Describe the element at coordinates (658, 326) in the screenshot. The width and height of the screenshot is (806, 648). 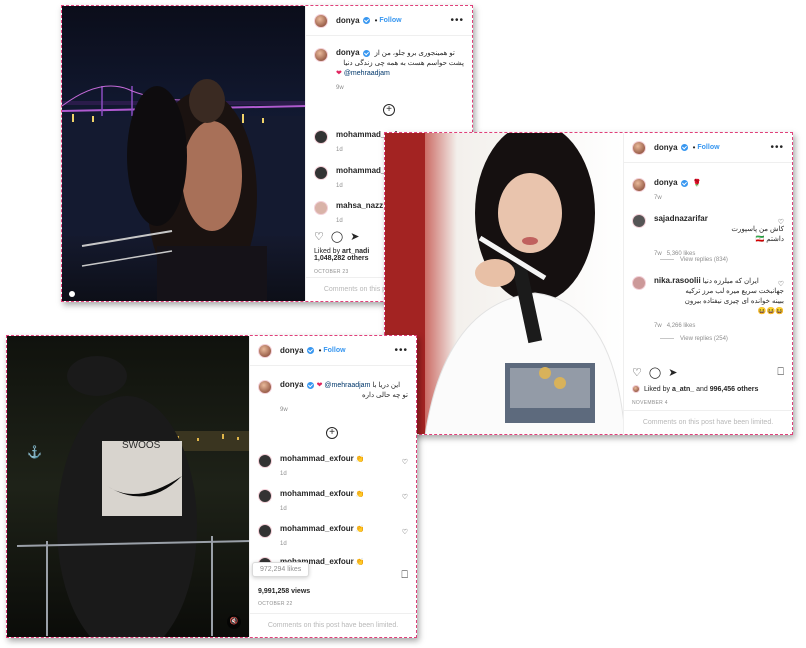
I see `comment-time: 7w` at that location.